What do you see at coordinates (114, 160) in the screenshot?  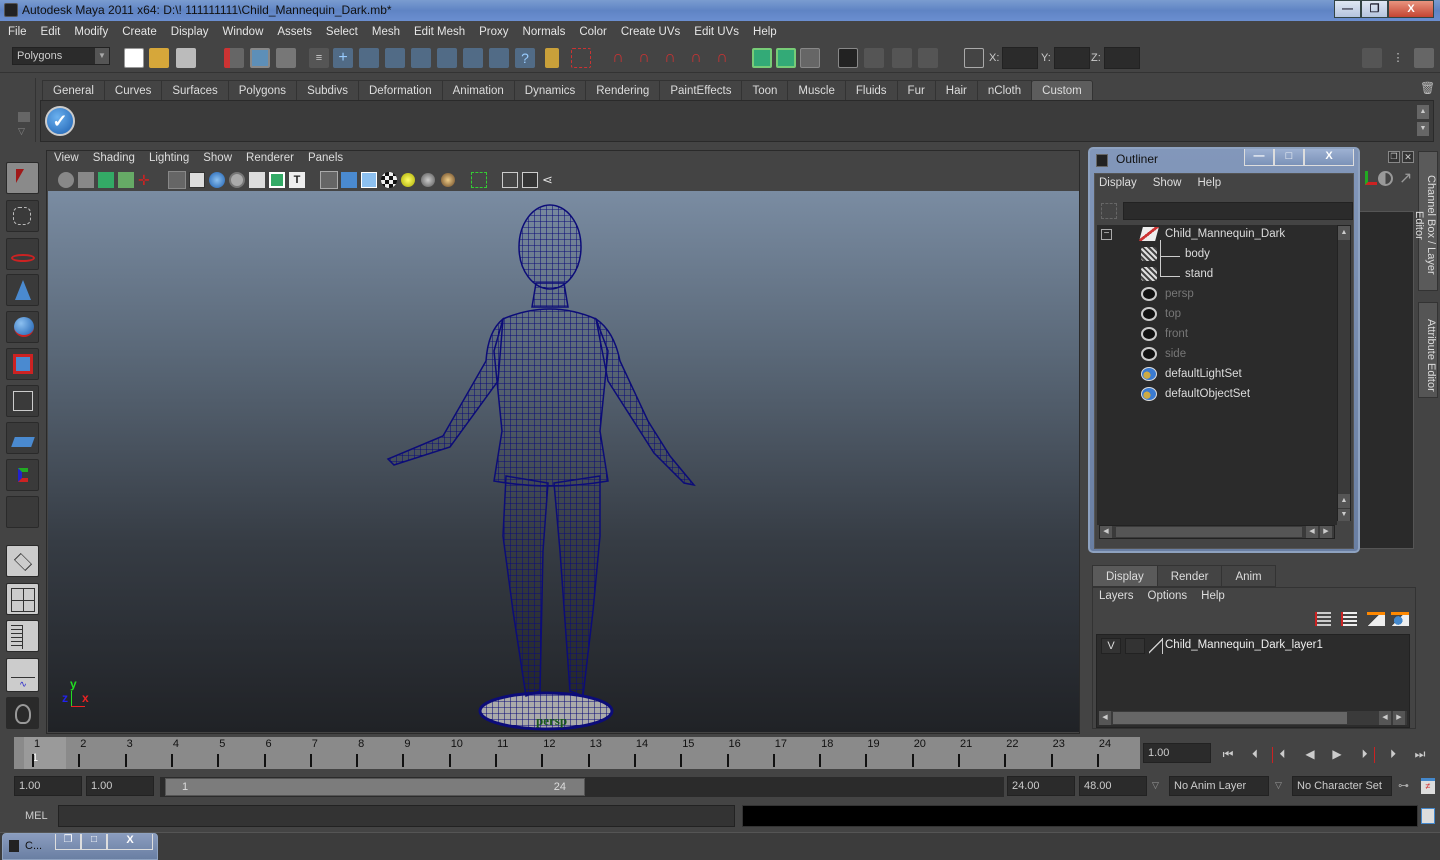 I see `vp-menu-shading: Shading` at bounding box center [114, 160].